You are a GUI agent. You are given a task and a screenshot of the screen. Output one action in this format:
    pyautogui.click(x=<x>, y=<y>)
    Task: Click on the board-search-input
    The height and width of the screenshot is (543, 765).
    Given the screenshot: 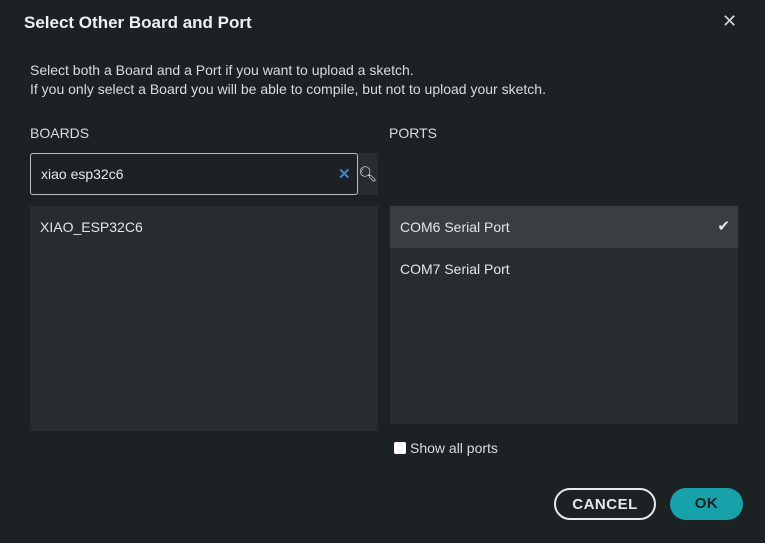 What is the action you would take?
    pyautogui.click(x=194, y=174)
    